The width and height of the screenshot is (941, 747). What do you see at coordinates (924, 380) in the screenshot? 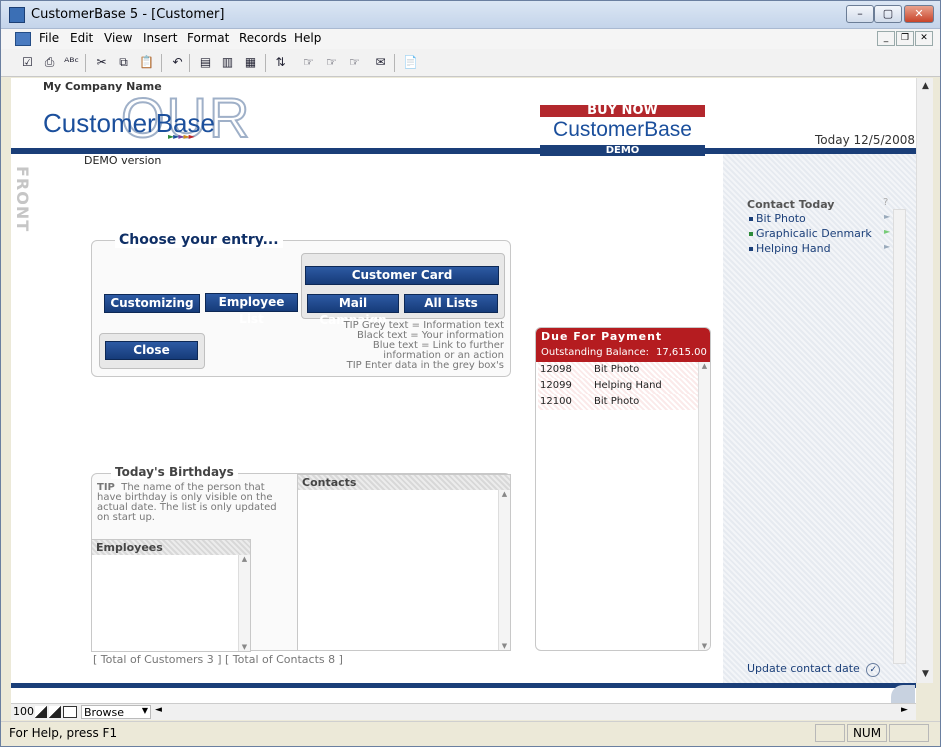
I see `vertical-scrollbar: ▲ ▼` at bounding box center [924, 380].